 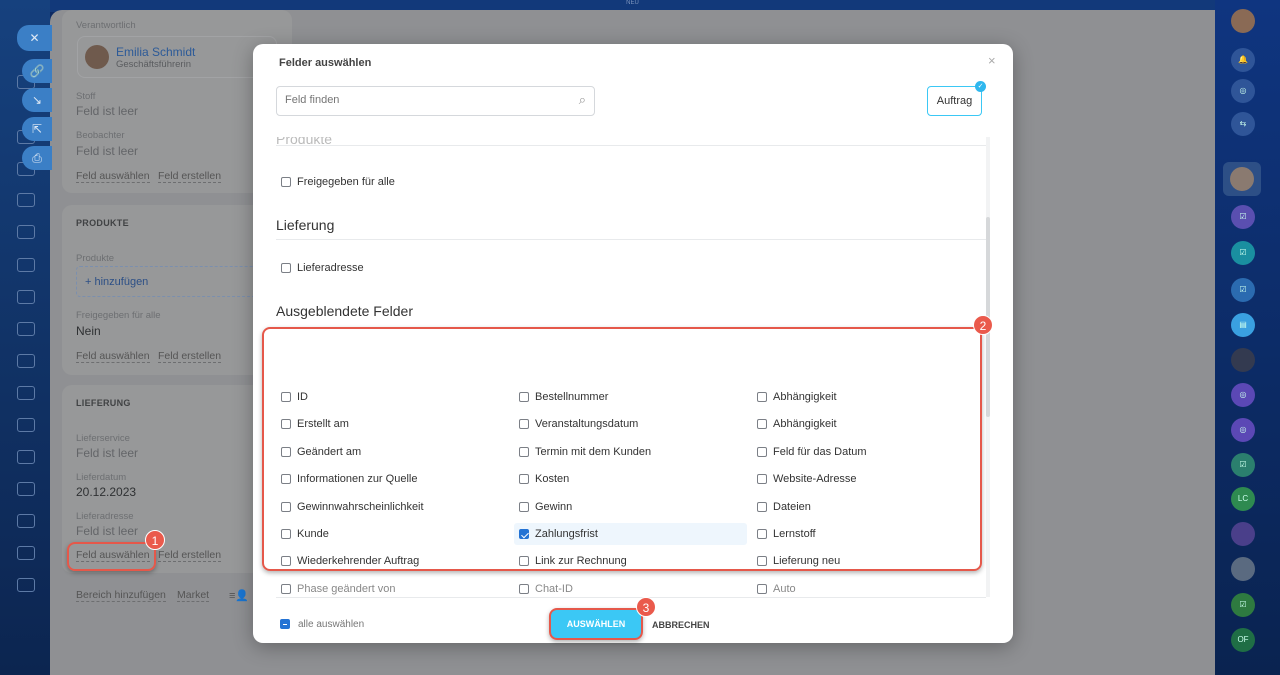 I want to click on select-all-label: alle auswählen, so click(x=331, y=624).